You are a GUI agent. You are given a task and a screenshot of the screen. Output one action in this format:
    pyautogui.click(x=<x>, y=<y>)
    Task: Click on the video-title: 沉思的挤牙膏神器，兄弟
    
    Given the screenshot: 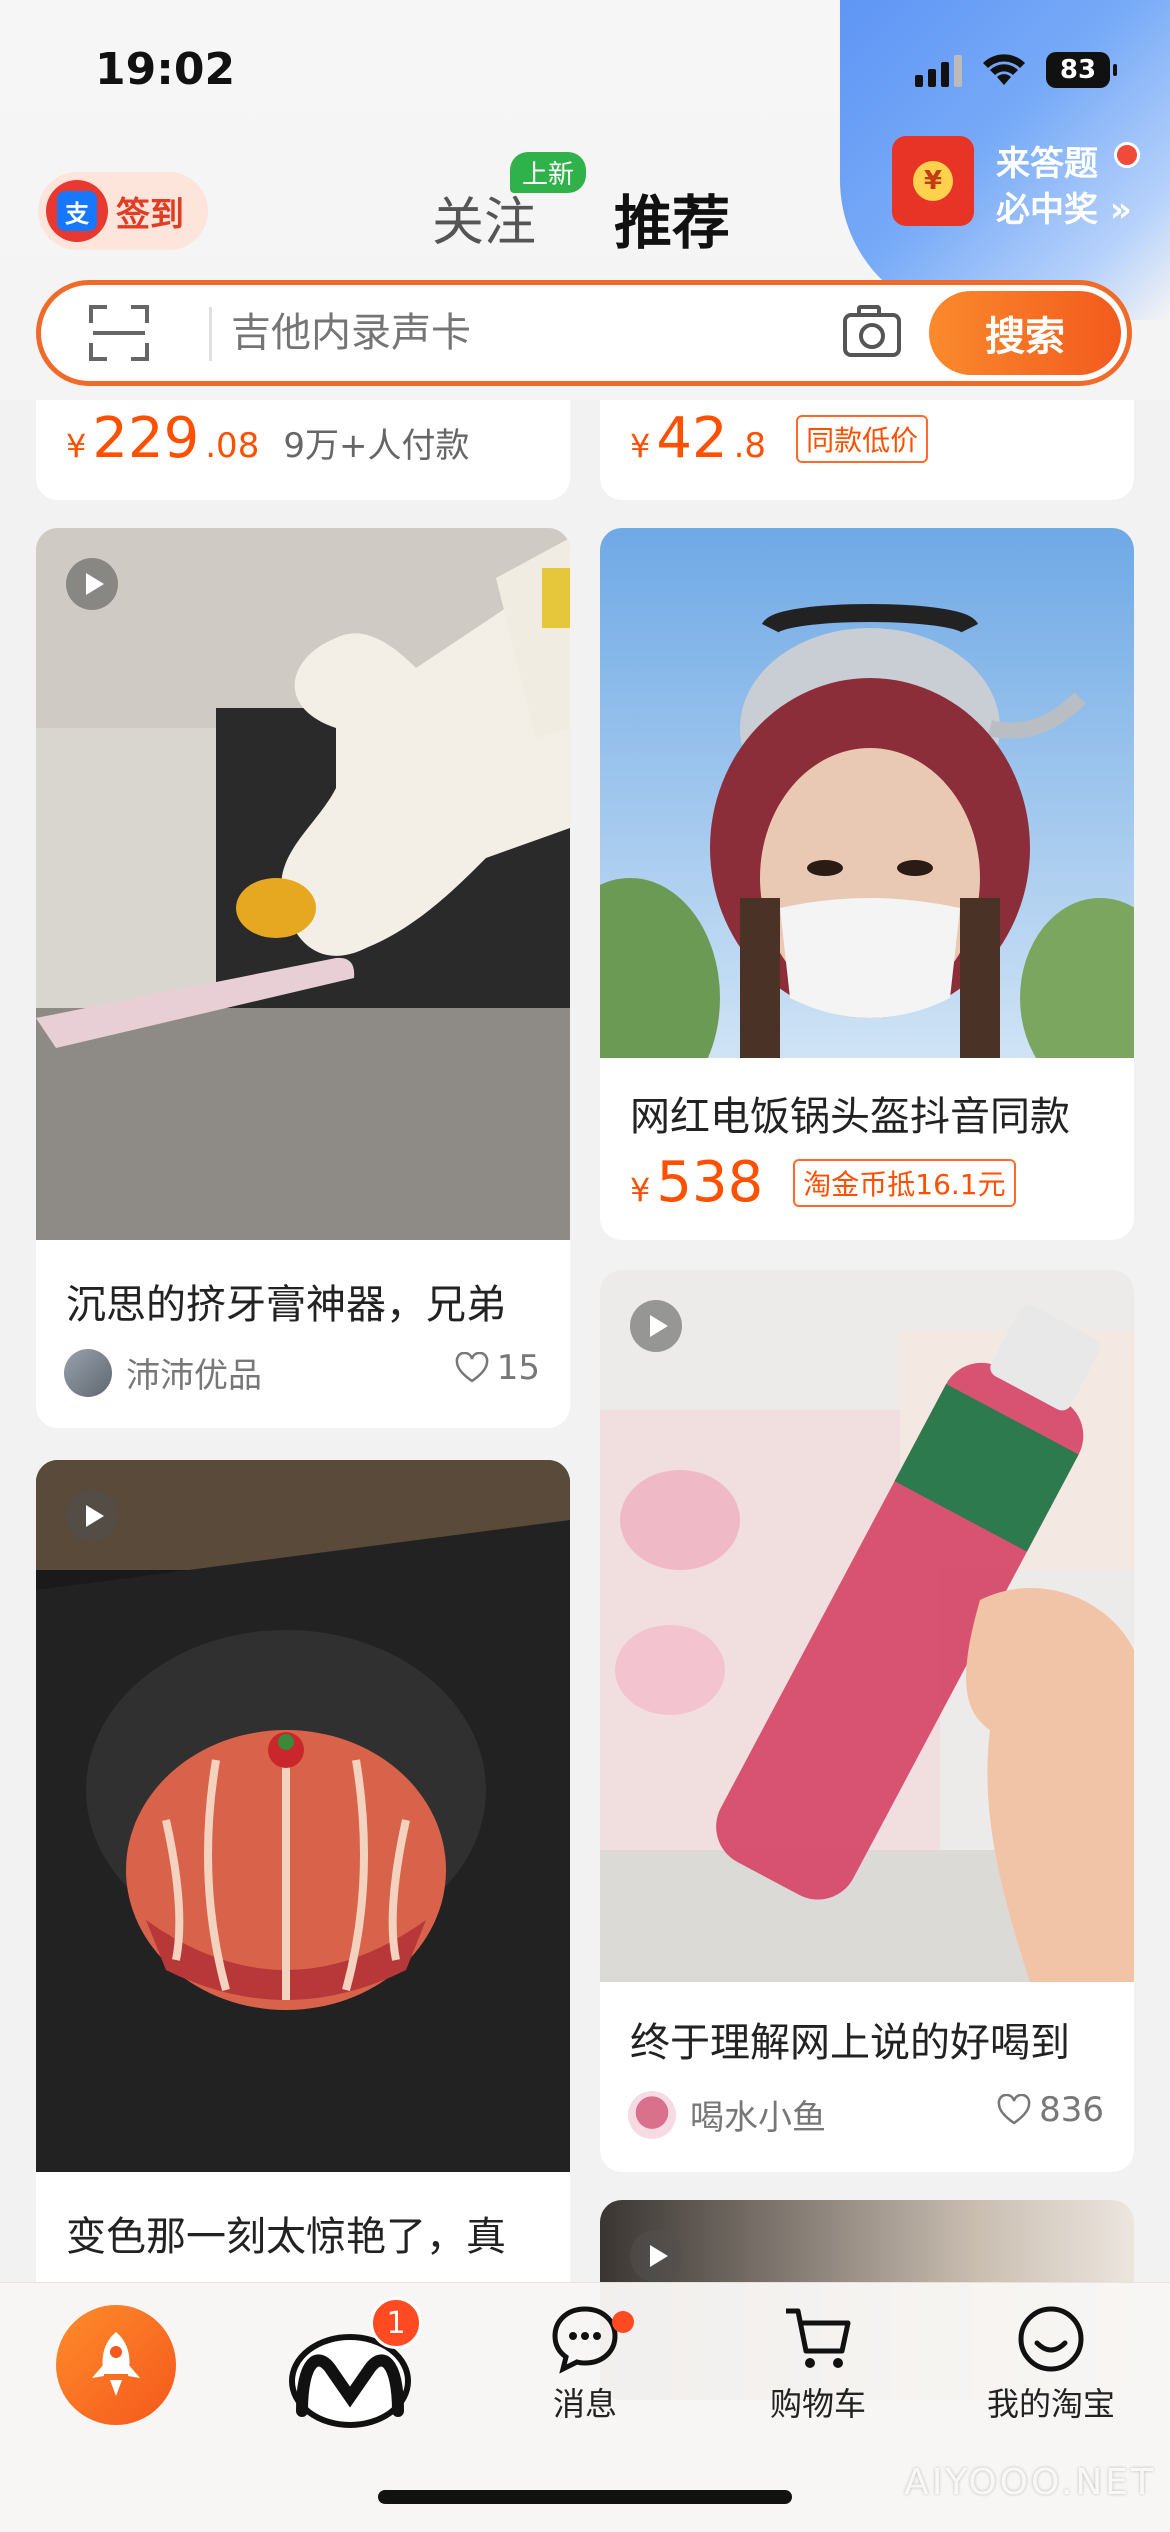 What is the action you would take?
    pyautogui.click(x=286, y=1305)
    